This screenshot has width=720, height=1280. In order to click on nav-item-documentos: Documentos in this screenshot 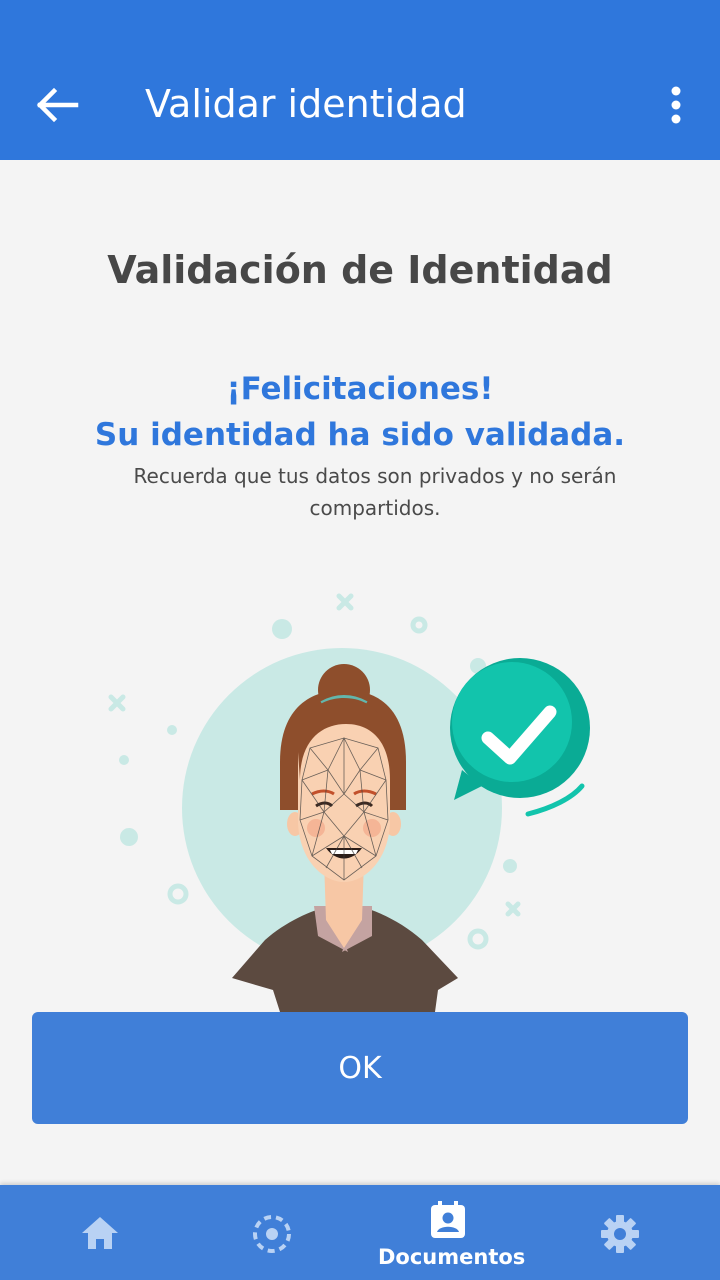, I will do `click(452, 1232)`.